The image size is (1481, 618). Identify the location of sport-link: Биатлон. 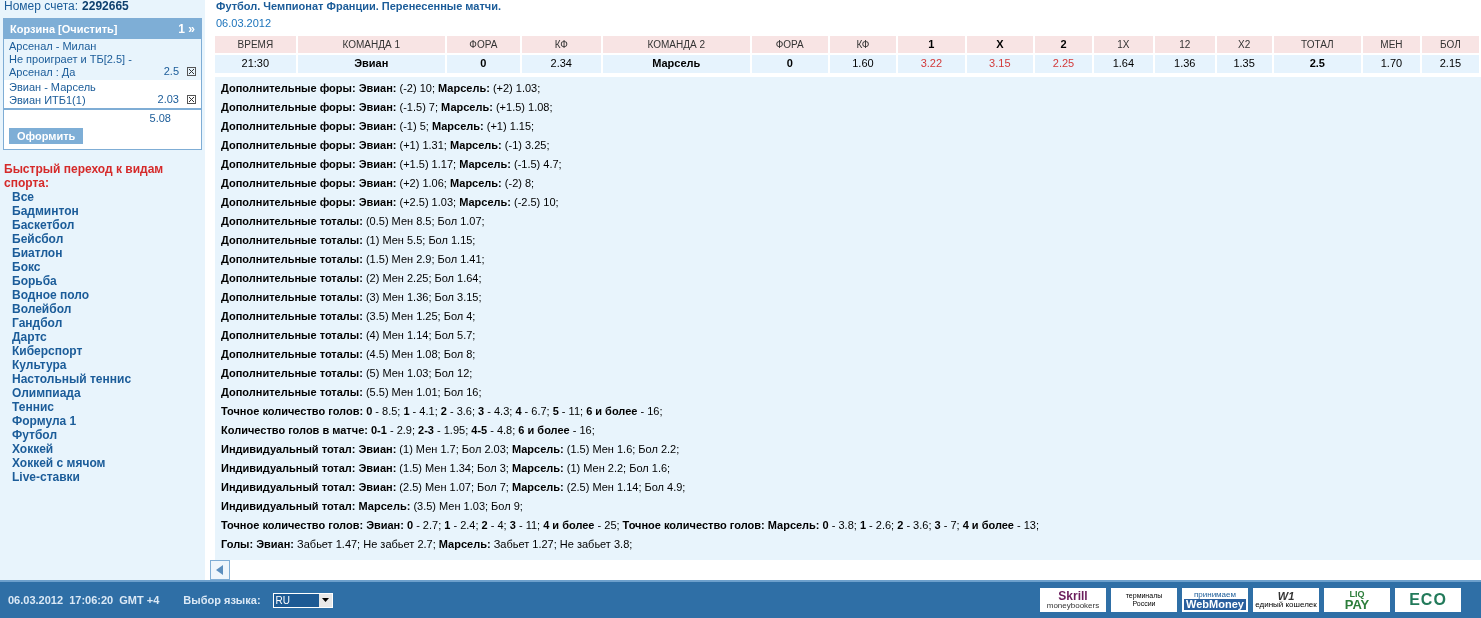
(37, 253).